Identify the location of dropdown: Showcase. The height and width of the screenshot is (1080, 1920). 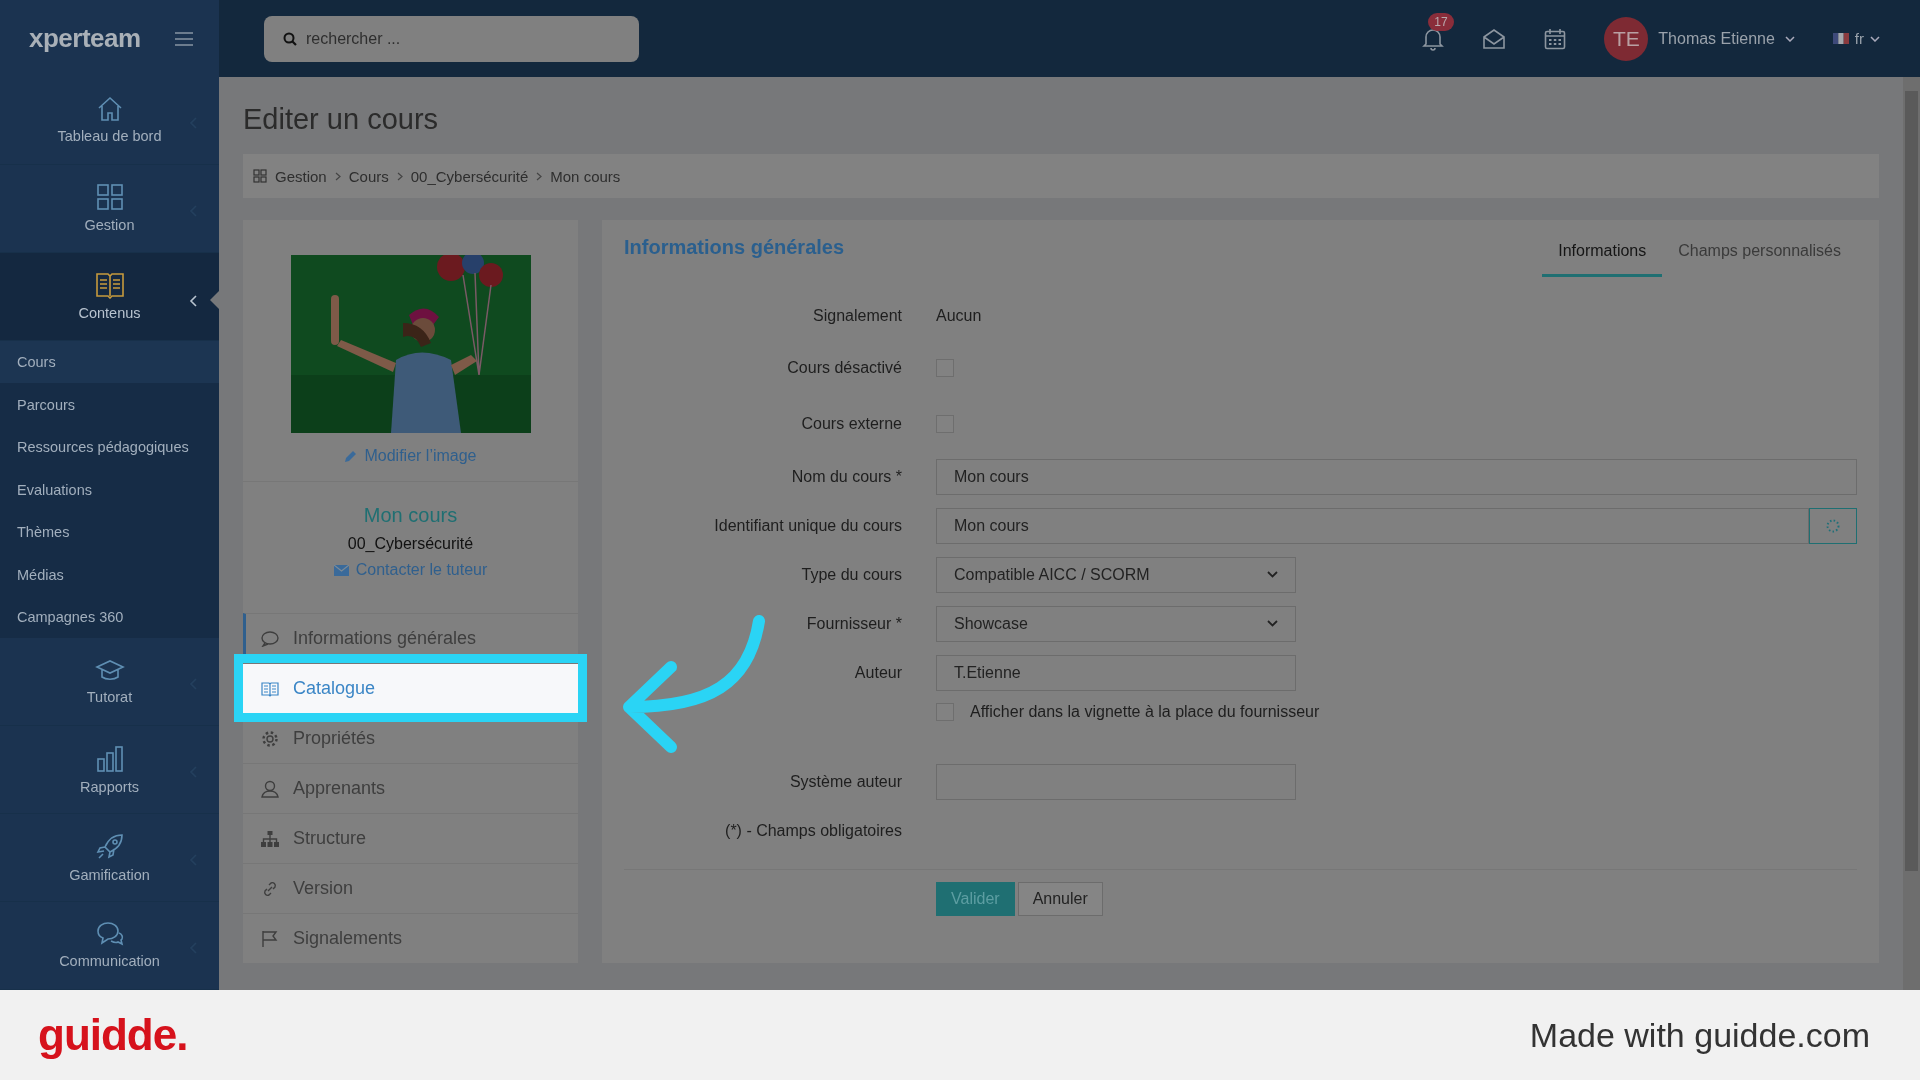
(1116, 623).